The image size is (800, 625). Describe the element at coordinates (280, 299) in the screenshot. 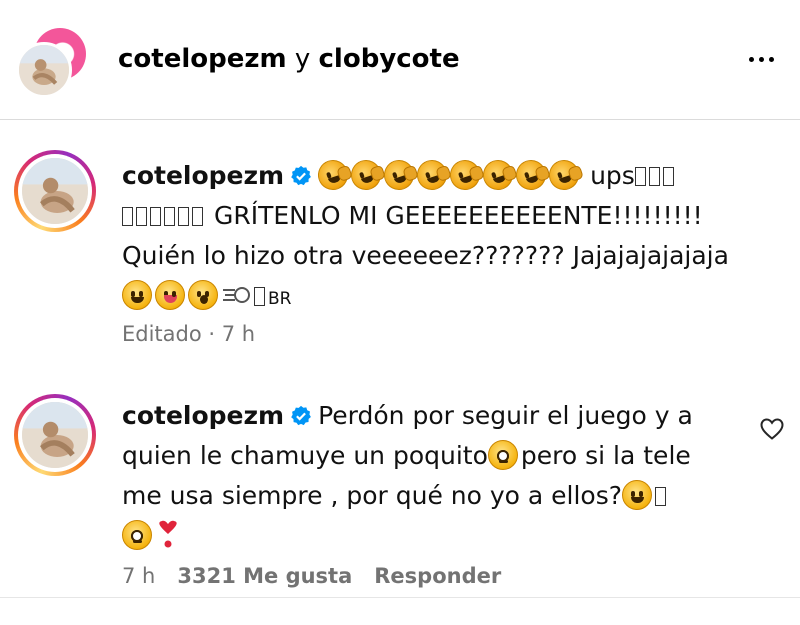

I see `flag-text: BR` at that location.